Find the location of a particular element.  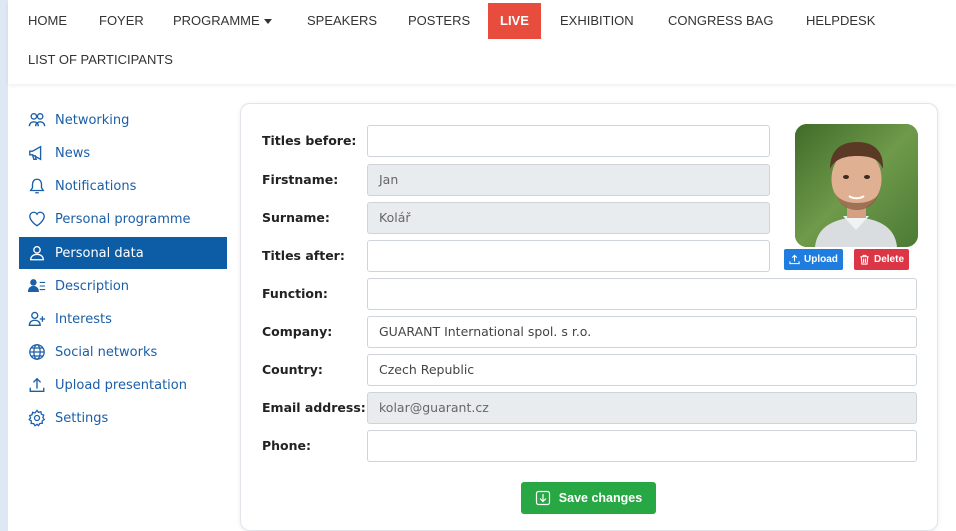

sidebar-item-label: Settings is located at coordinates (82, 418).